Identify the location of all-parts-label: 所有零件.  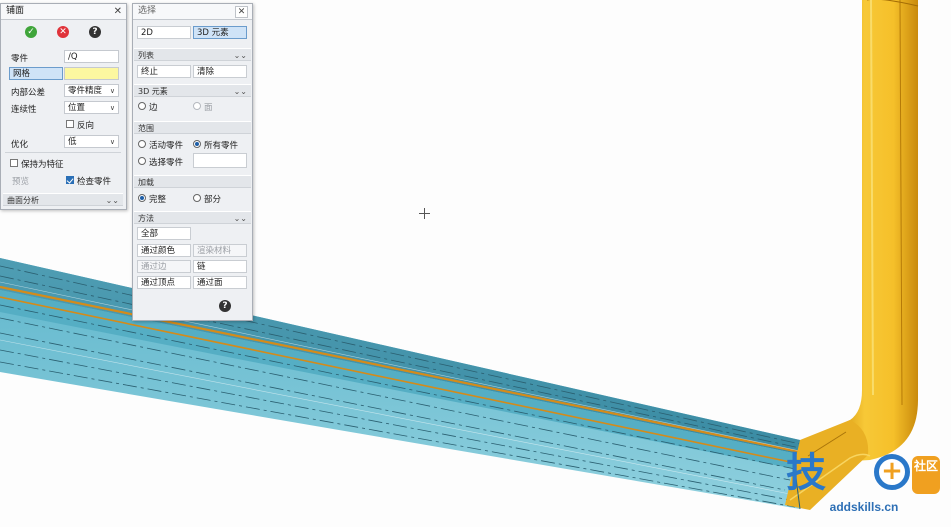
(221, 146).